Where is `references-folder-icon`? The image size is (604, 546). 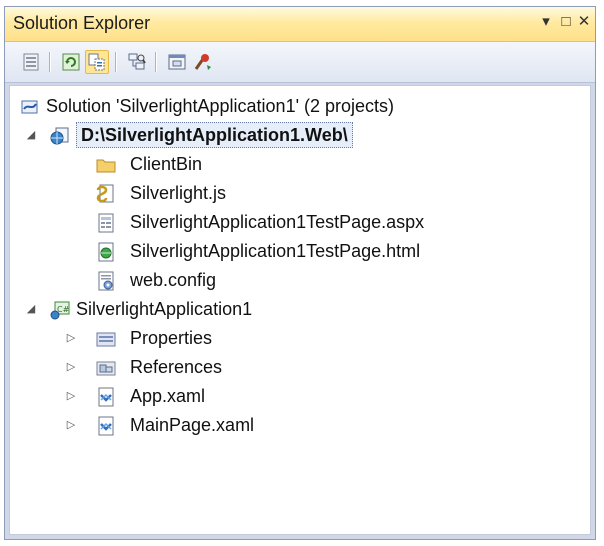
references-folder-icon is located at coordinates (106, 368).